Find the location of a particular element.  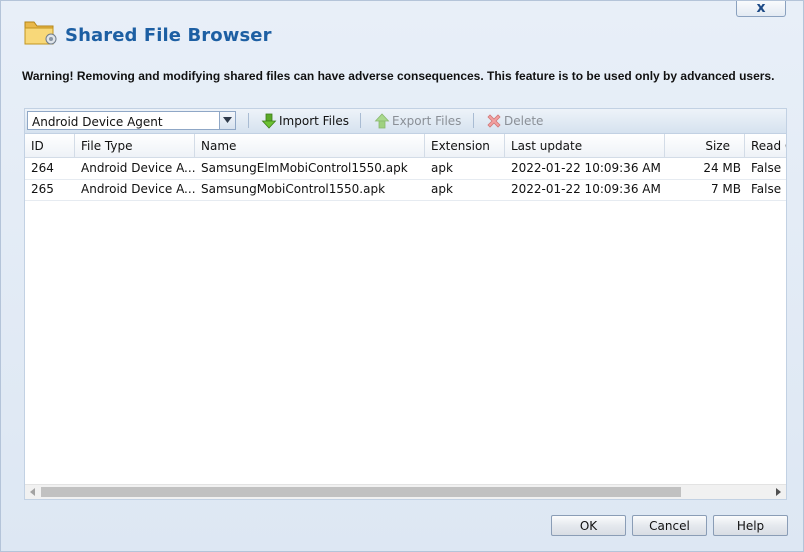

cell-name: SamsungMobiControl1550.apk is located at coordinates (293, 189).